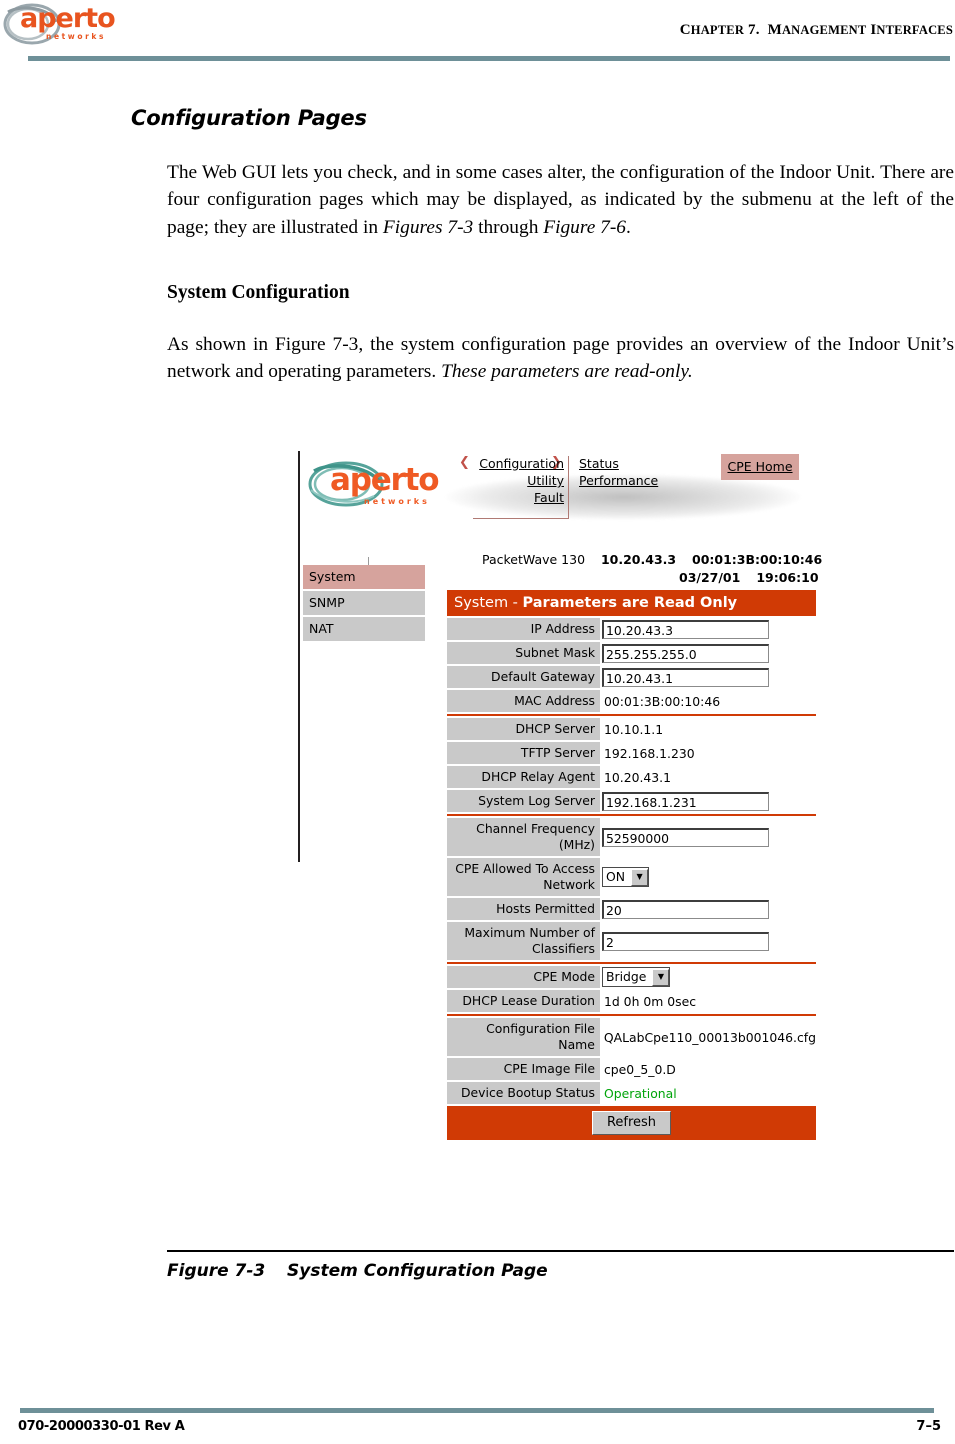 This screenshot has height=1444, width=955. I want to click on logo-wordmark: aperto, so click(68, 18).